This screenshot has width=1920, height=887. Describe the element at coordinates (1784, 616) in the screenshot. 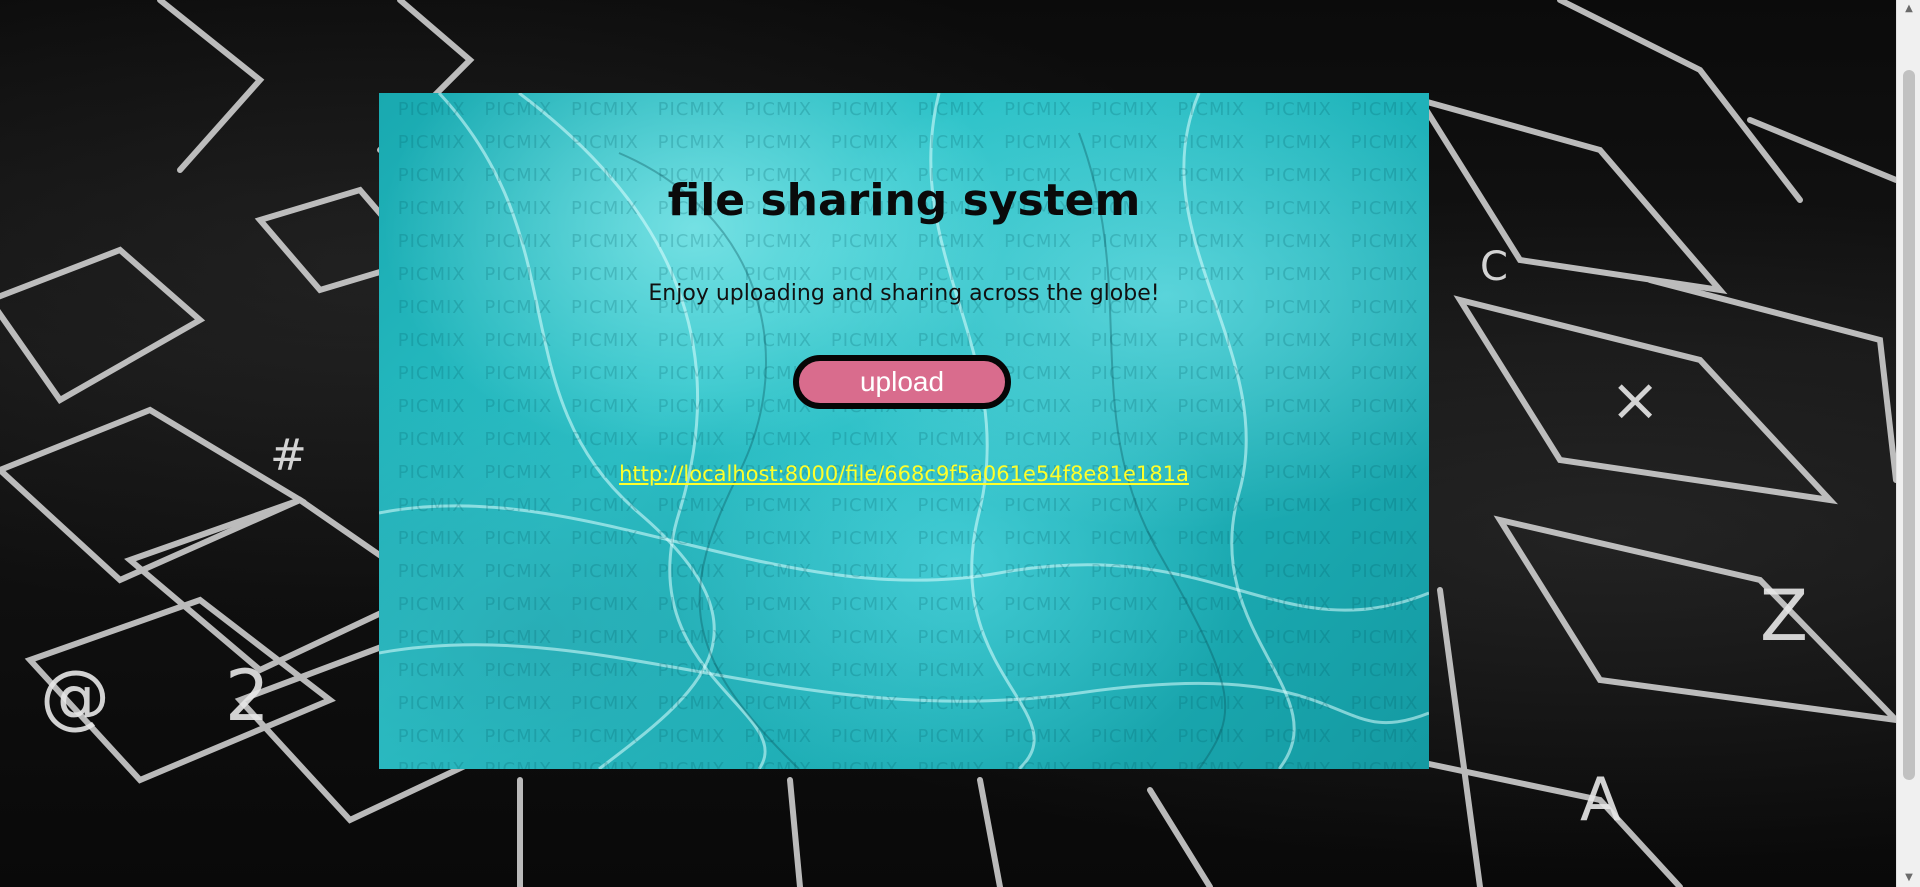

I see `svg-text: Z` at that location.